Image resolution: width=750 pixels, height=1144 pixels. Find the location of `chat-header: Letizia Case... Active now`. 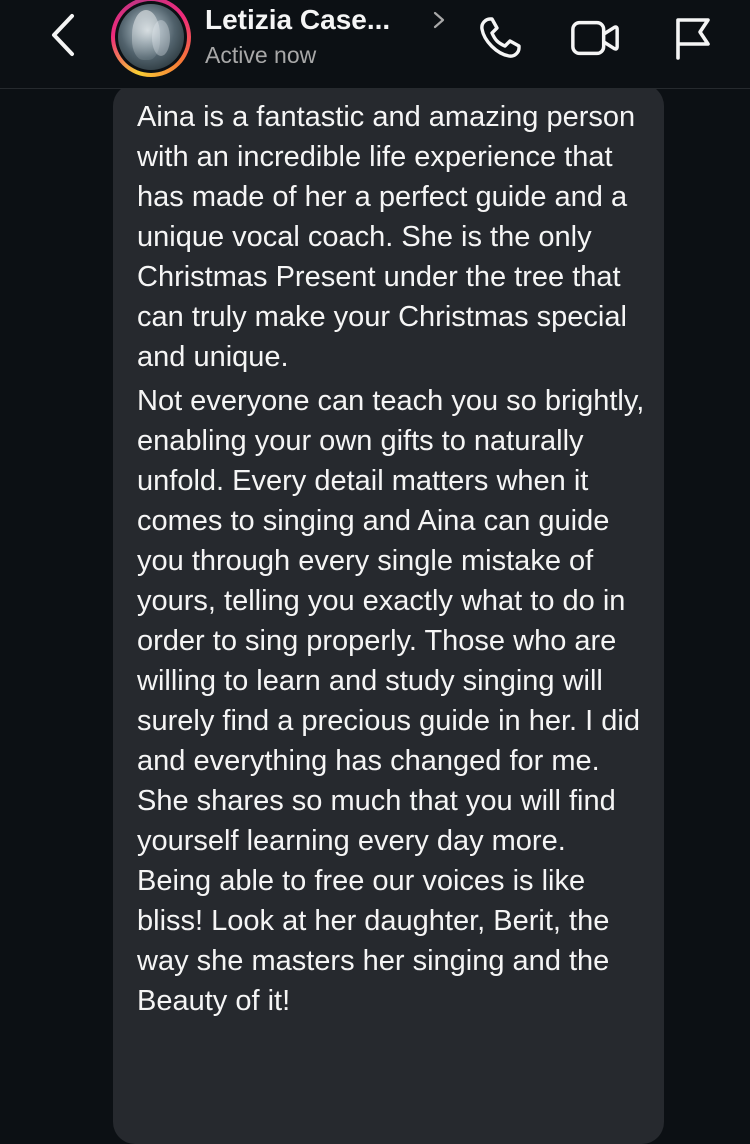

chat-header: Letizia Case... Active now is located at coordinates (375, 44).